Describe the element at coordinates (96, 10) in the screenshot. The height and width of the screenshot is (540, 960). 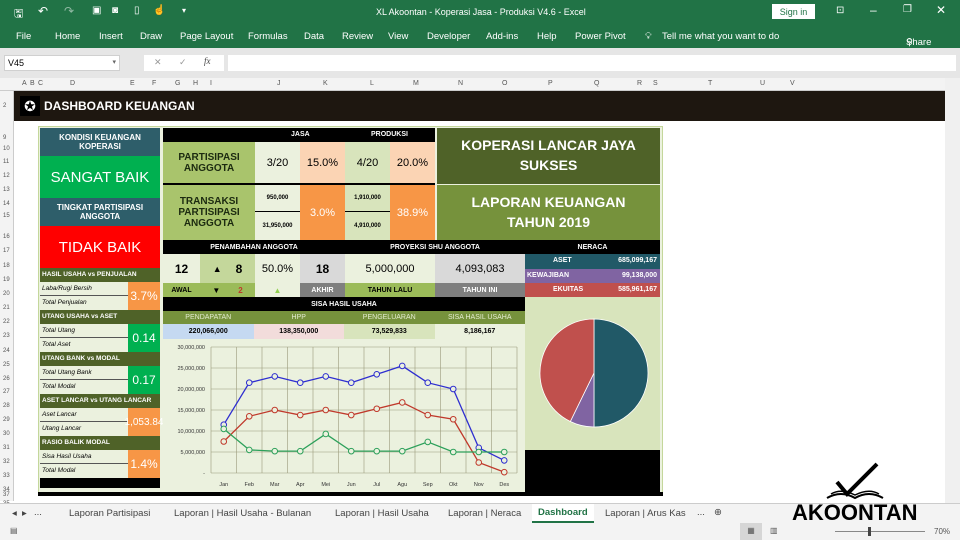
I see `print-preview-icon: ▣` at that location.